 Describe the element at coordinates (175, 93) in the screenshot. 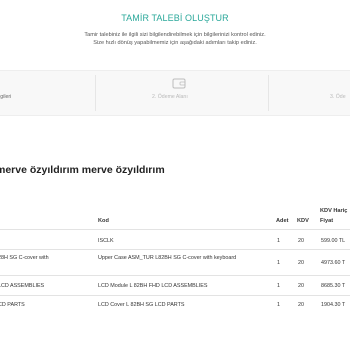

I see `step-progress: ilgileri 2. Ödeme Alanı 3. Öde` at that location.